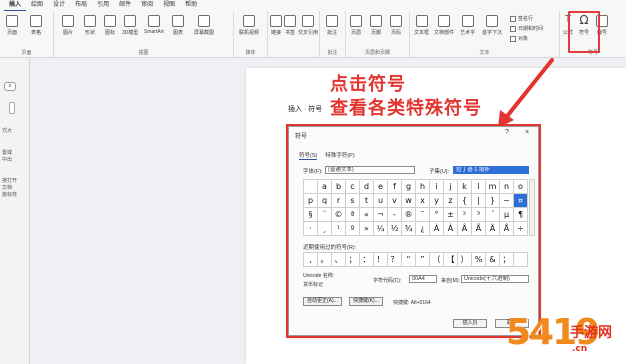 This screenshot has height=364, width=626. Describe the element at coordinates (27, 34) in the screenshot. I see `group-pages: 页面 表格 页面` at that location.